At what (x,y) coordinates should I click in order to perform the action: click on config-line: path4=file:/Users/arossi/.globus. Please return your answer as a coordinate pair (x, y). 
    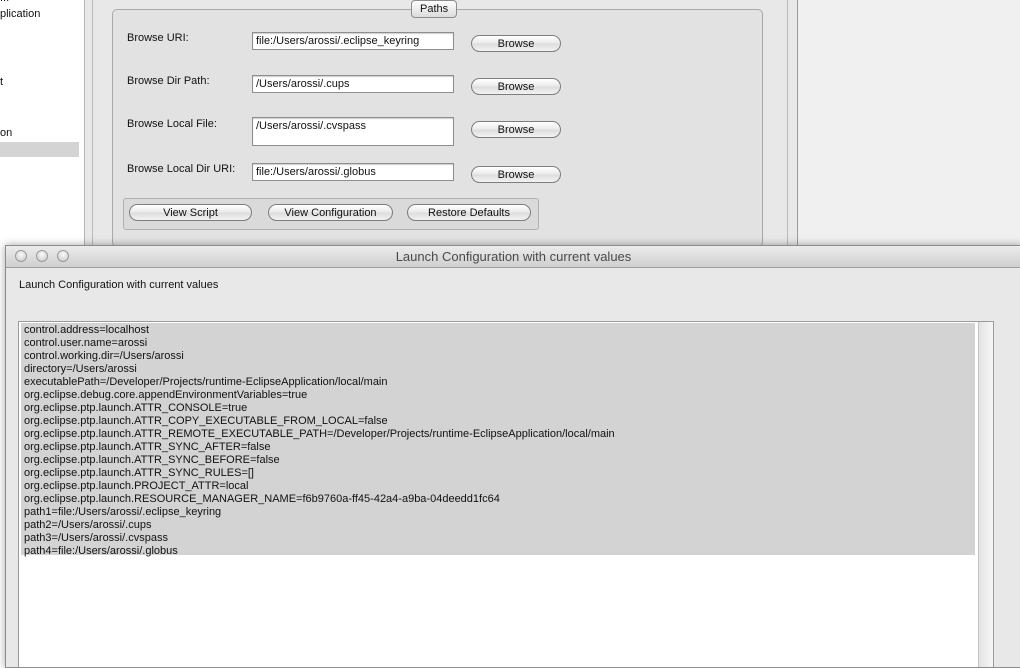
    Looking at the image, I should click on (101, 551).